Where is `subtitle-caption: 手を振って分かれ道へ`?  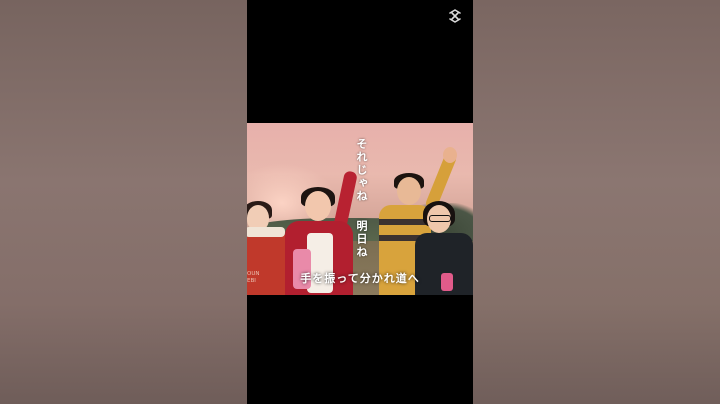
subtitle-caption: 手を振って分かれ道へ is located at coordinates (360, 278).